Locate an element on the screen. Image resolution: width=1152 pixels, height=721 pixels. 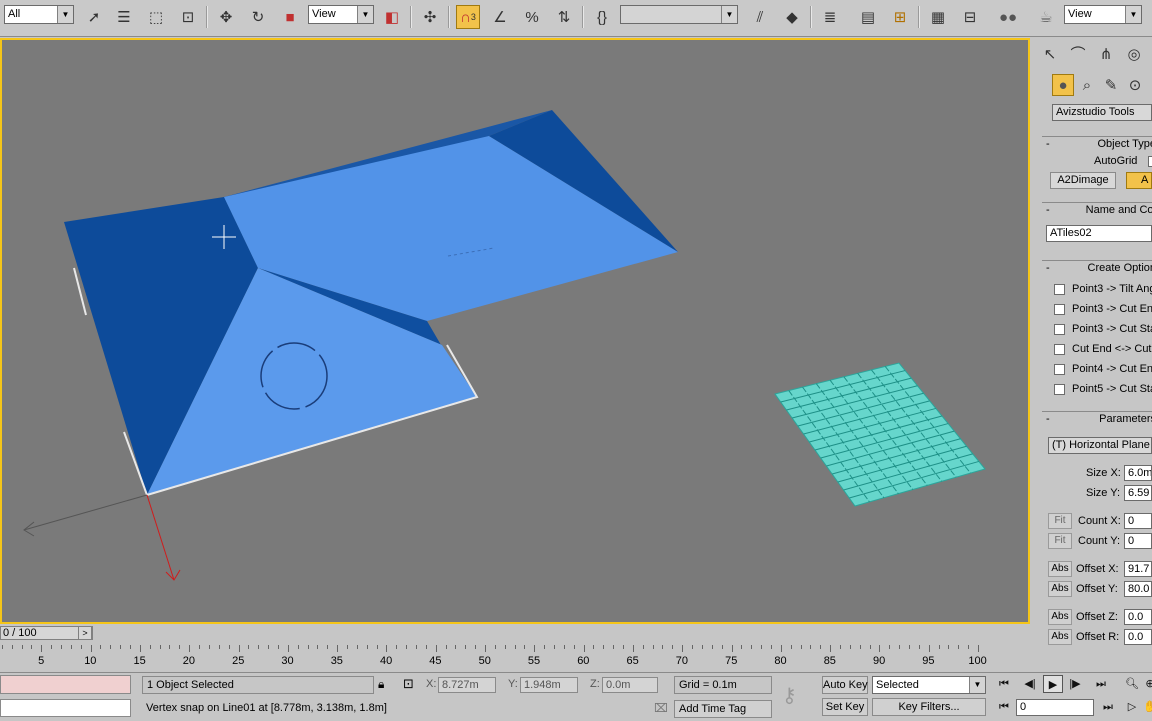
atiles-button: A is located at coordinates (1139, 180).